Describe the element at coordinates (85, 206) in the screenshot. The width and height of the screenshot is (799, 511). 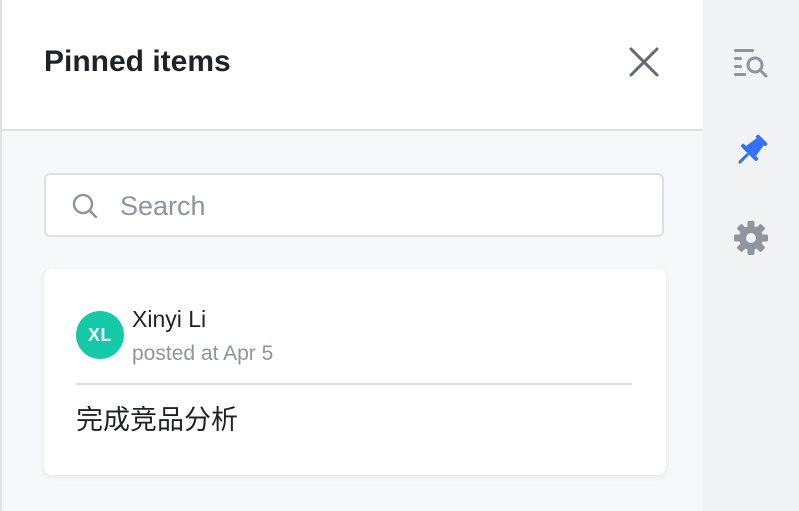
I see `search-icon` at that location.